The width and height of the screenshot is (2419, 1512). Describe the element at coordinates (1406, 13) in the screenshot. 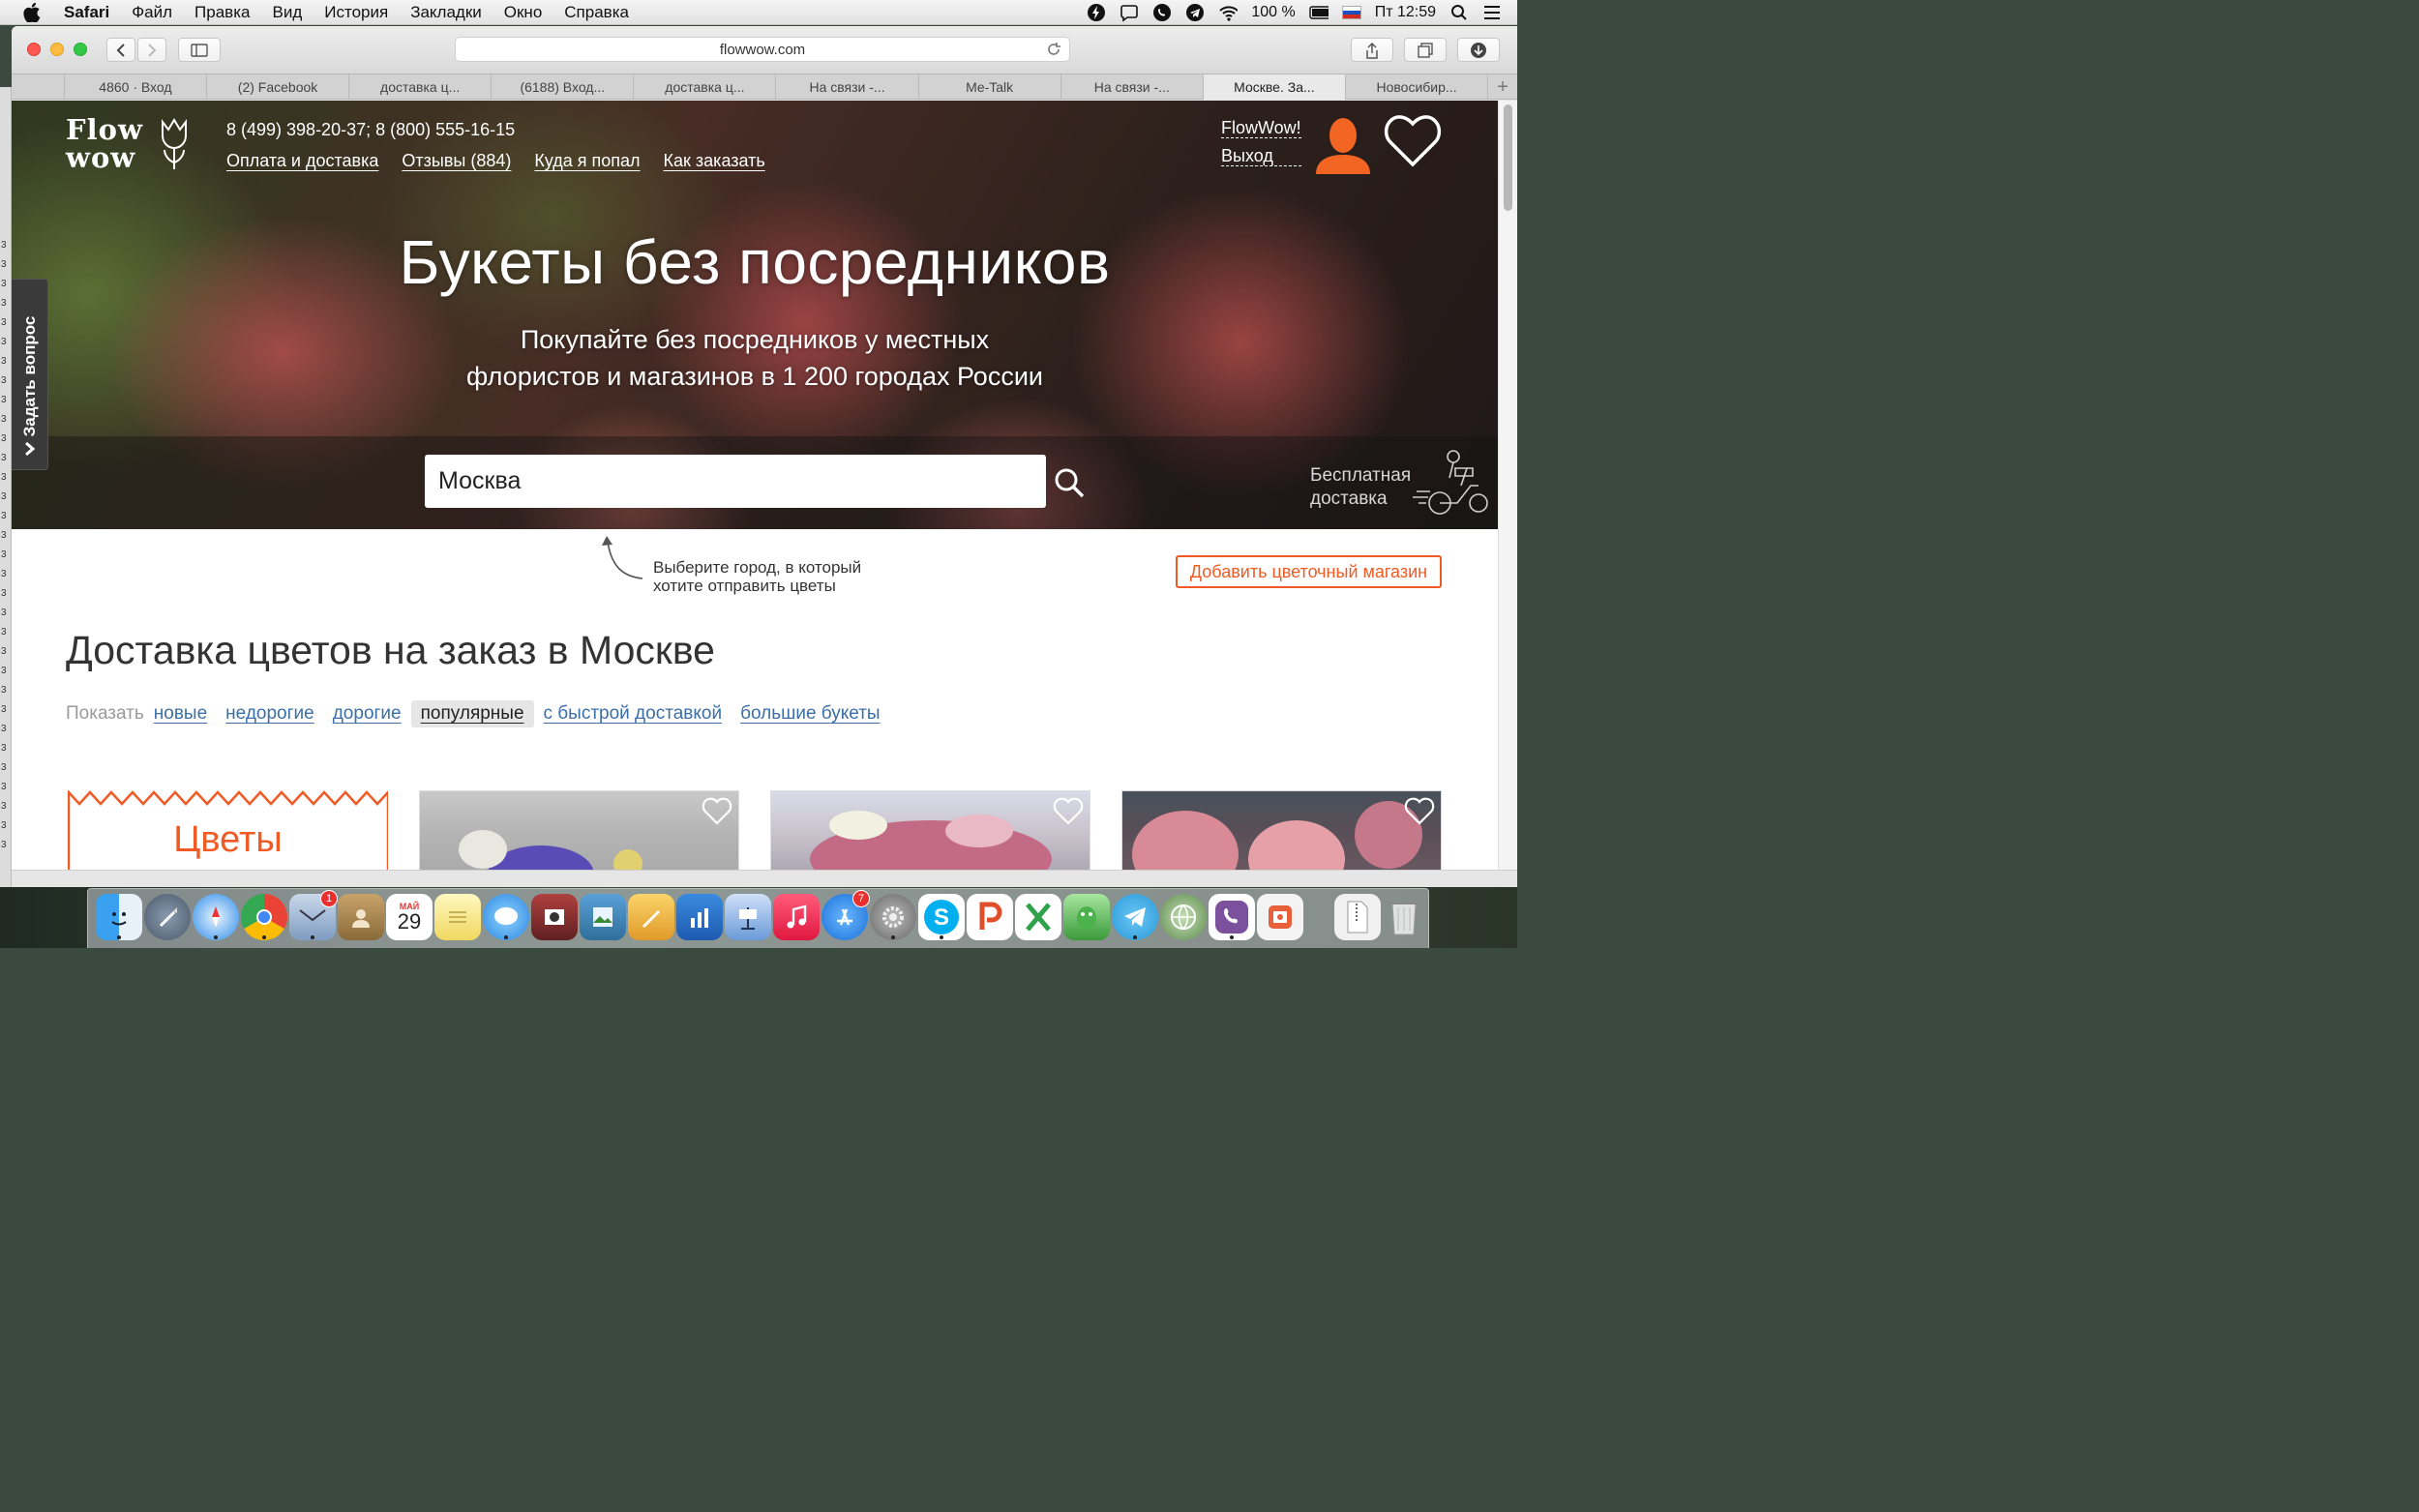

I see `menubar-clock: Пт 12:59` at that location.